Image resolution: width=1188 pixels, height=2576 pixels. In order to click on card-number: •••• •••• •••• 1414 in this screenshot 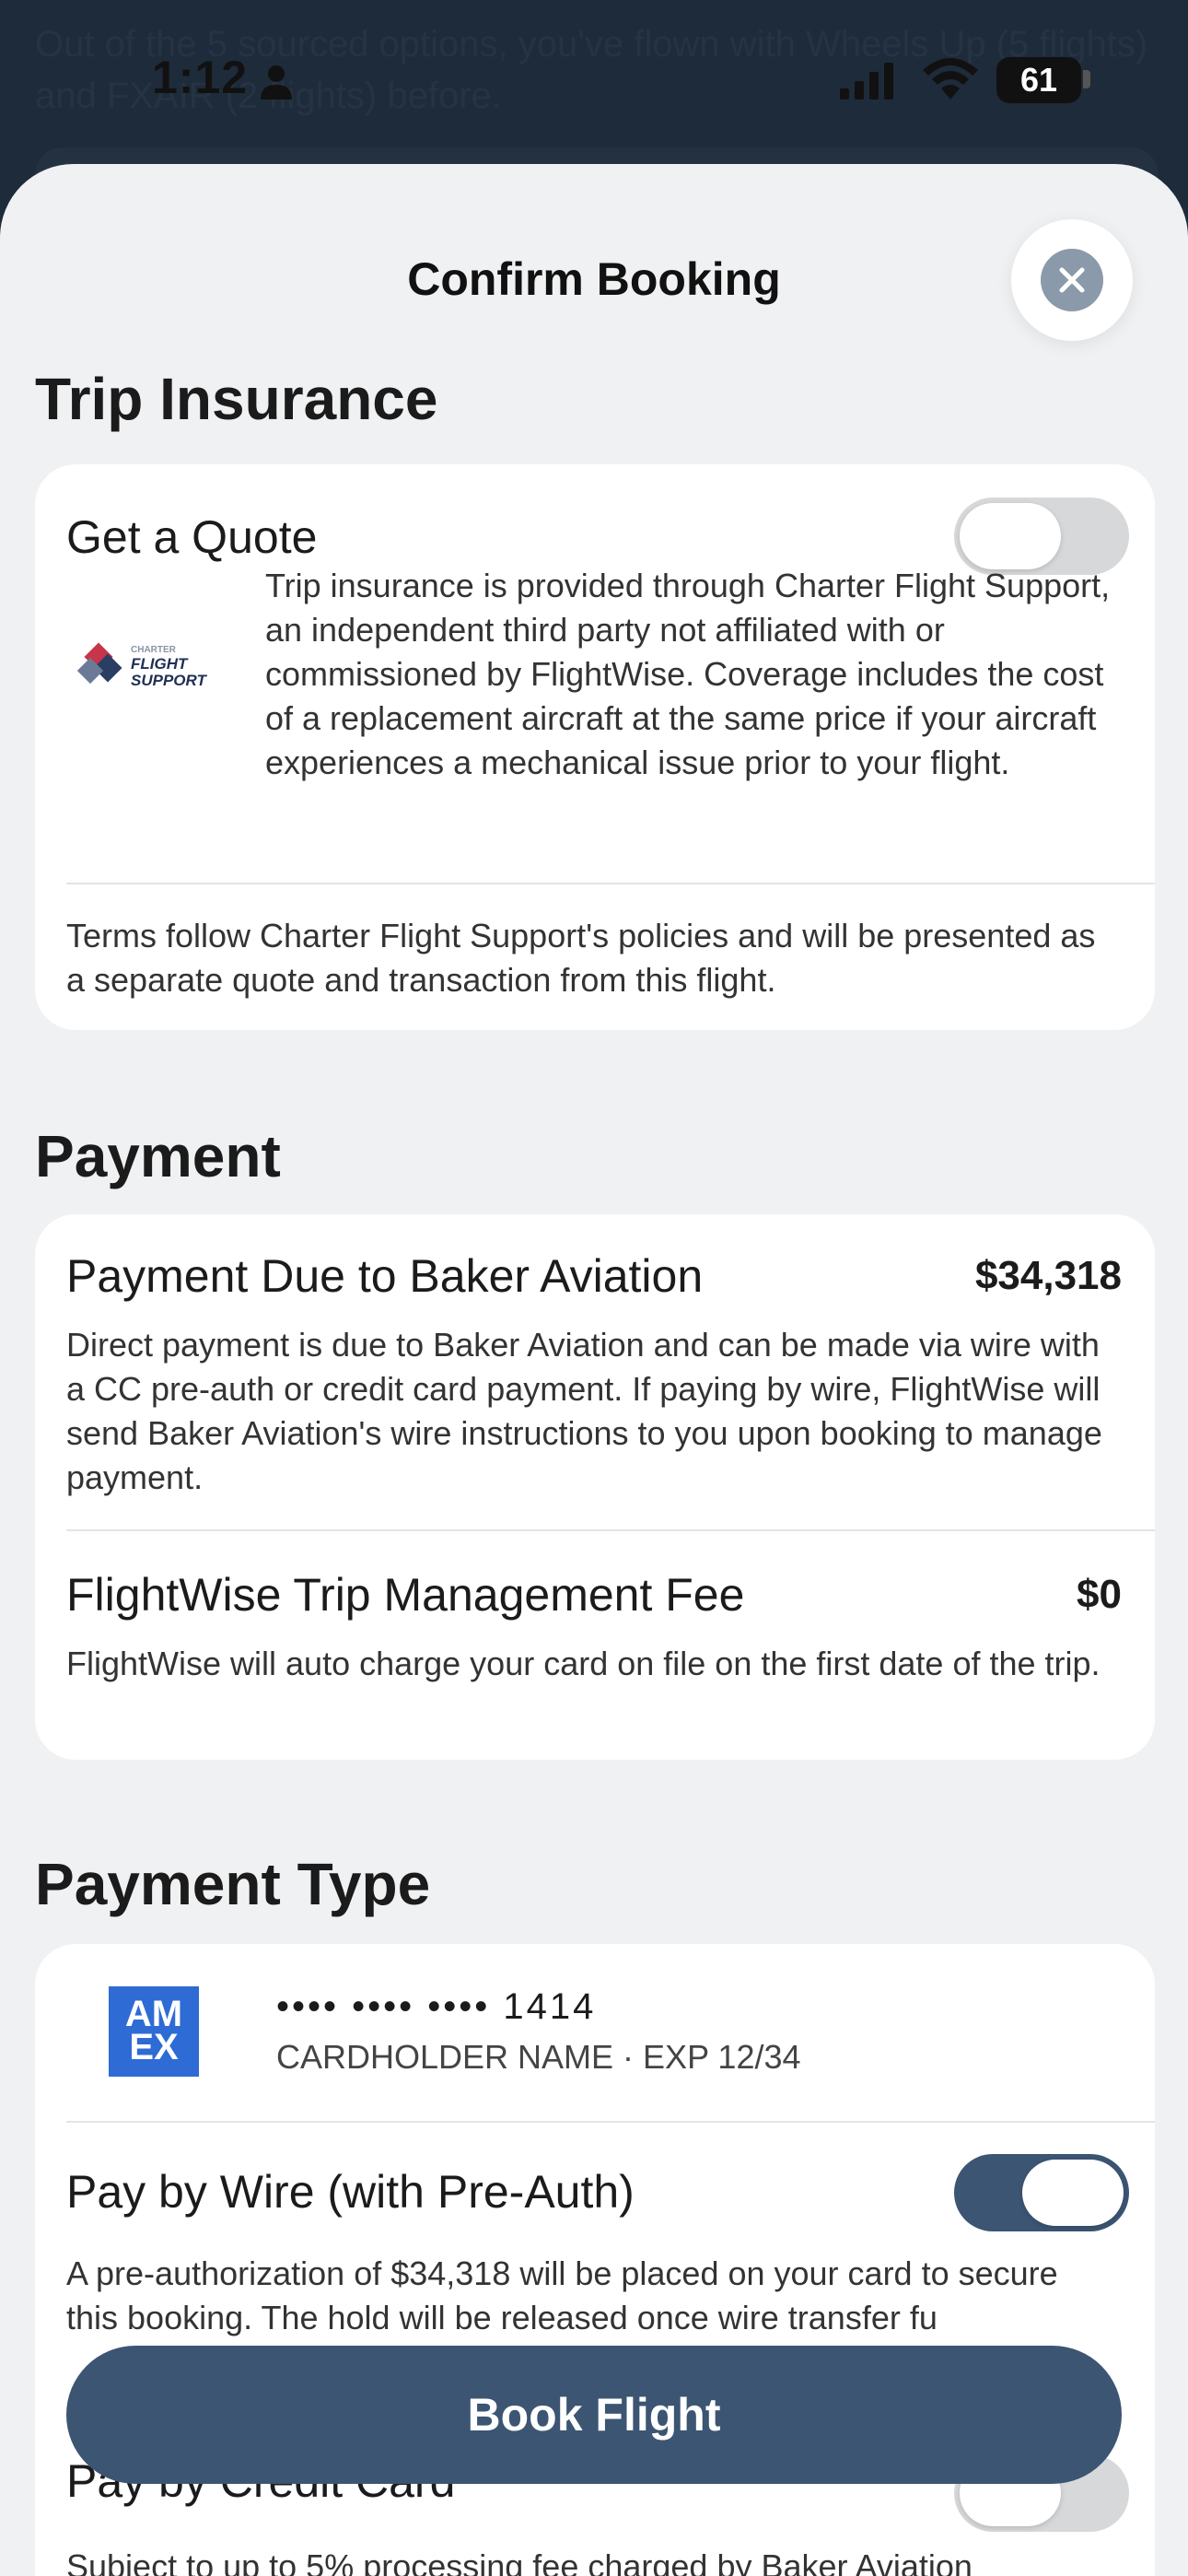, I will do `click(436, 2007)`.